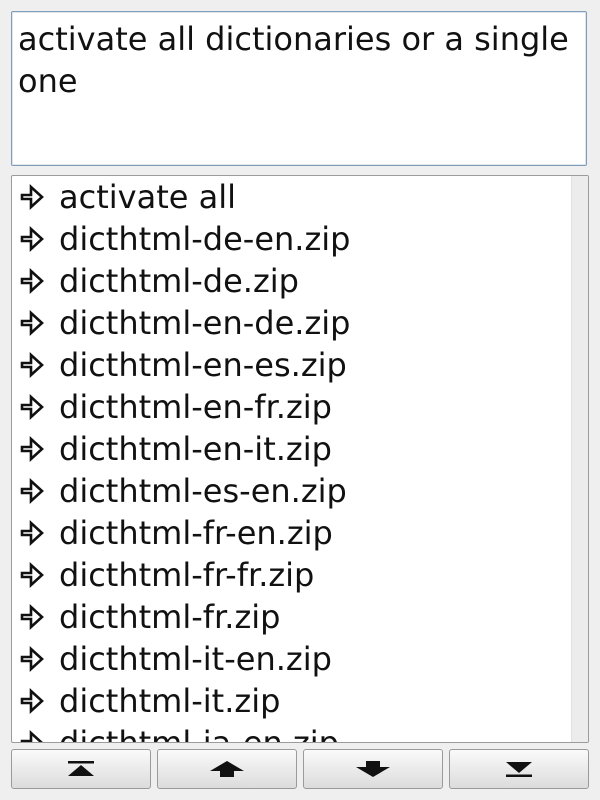 The image size is (600, 800). What do you see at coordinates (196, 533) in the screenshot?
I see `list-item-label: dicthtml-fr-en.zip` at bounding box center [196, 533].